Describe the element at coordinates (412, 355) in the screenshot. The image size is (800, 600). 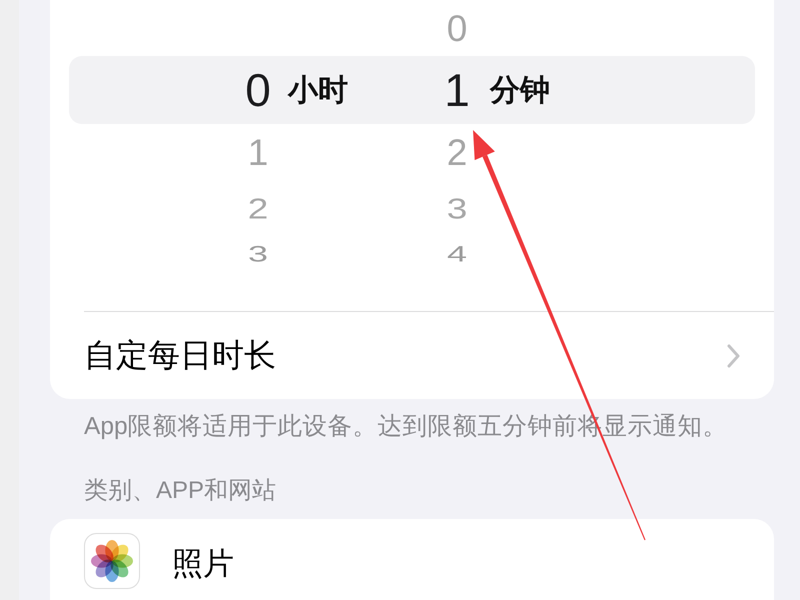
I see `settings-row: 自定每日时长` at that location.